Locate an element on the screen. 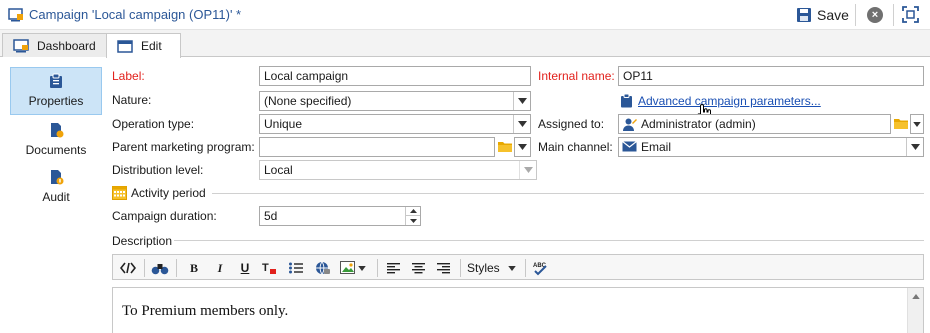  assigned-to-input: Administrator (admin) is located at coordinates (754, 124).